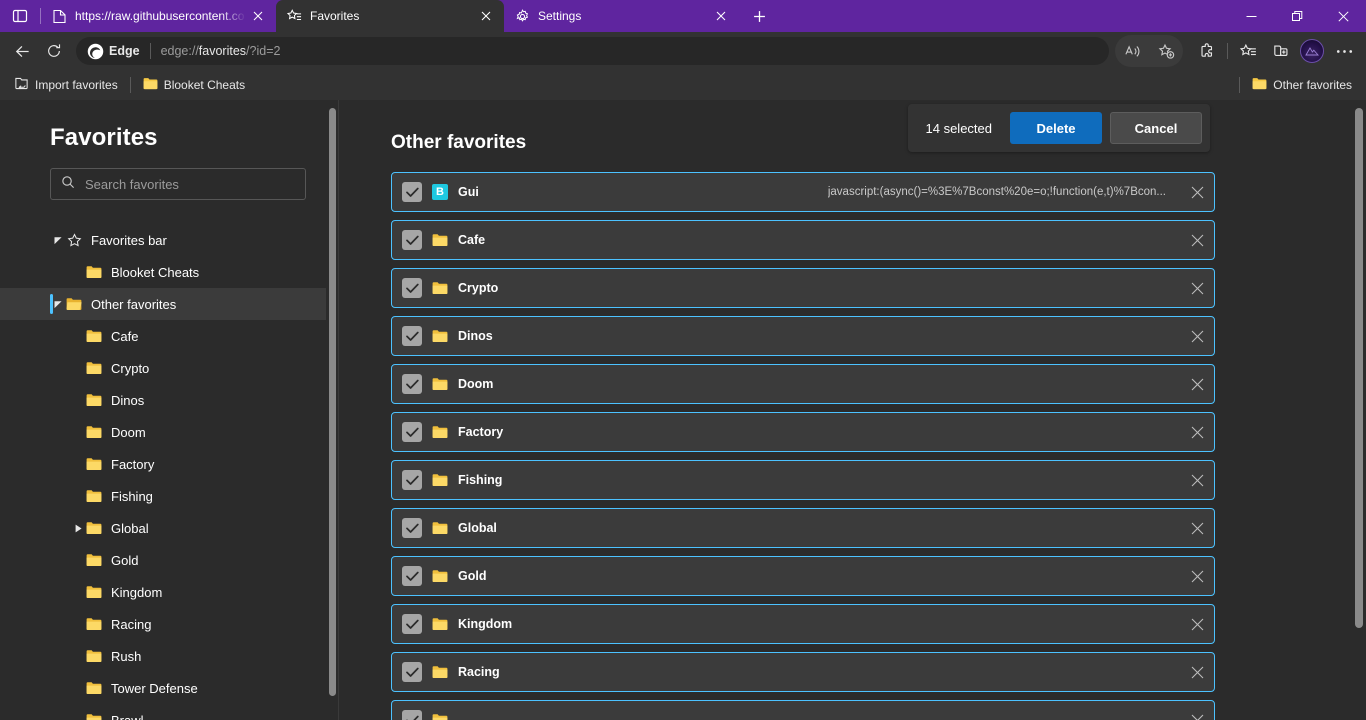  What do you see at coordinates (169, 400) in the screenshot?
I see `sidebar-item-dinos: Dinos` at bounding box center [169, 400].